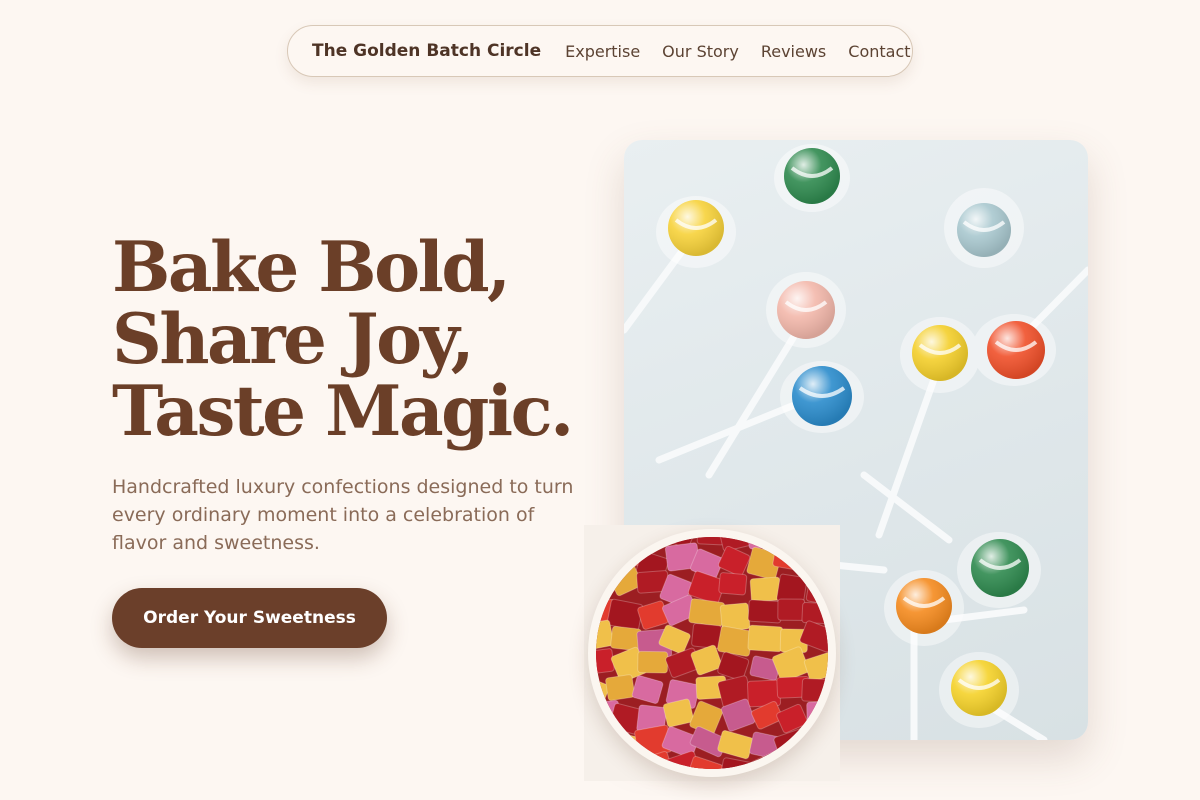  I want to click on candy-circle-card, so click(712, 653).